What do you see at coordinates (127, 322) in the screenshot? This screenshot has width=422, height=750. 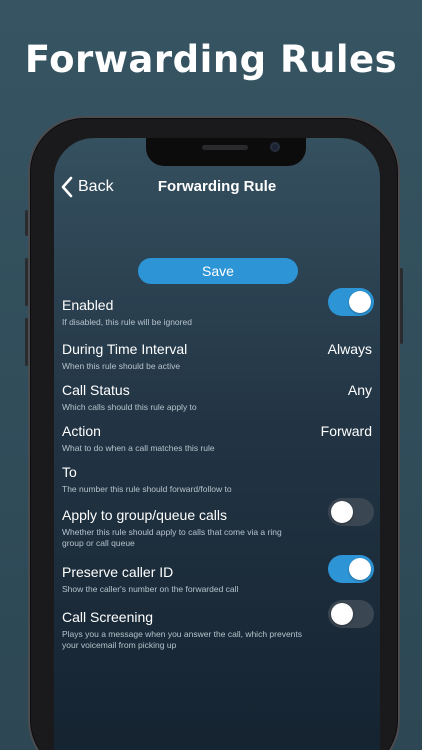 I see `row-subtitle: If disabled, this rule will be ignored` at bounding box center [127, 322].